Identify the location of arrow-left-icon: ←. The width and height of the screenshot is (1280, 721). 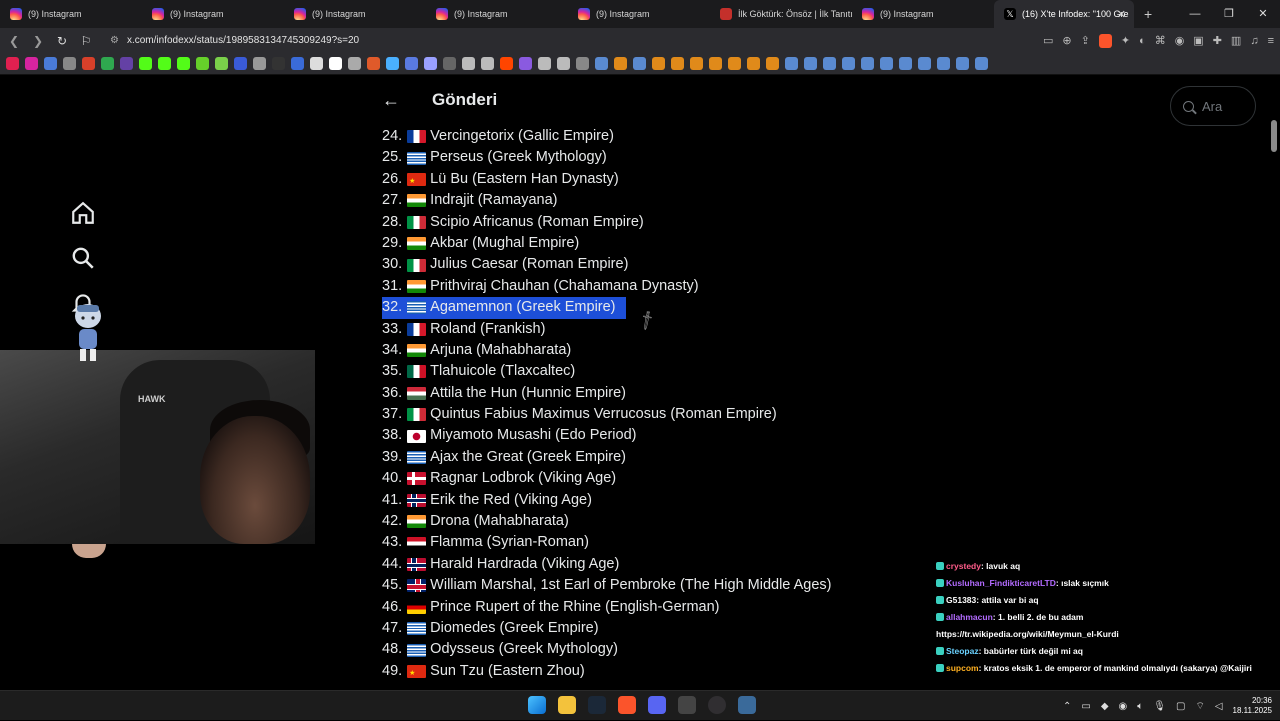
(393, 100).